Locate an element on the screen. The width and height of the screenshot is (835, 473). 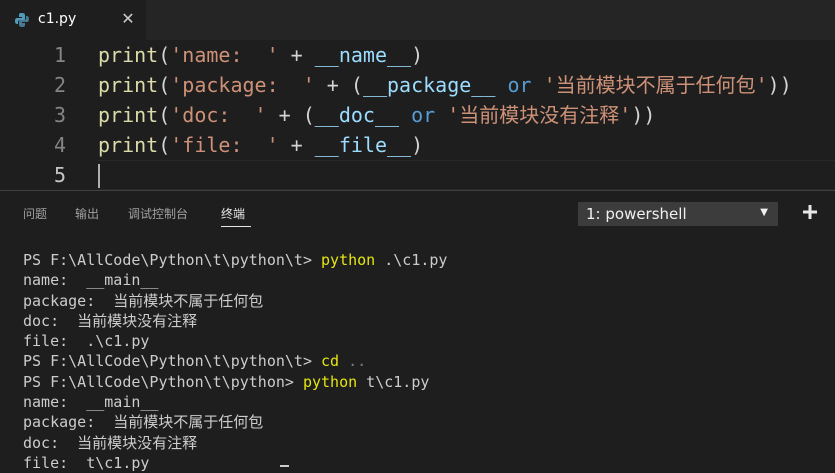
code-token: '当前模块不属于任何包' is located at coordinates (655, 85).